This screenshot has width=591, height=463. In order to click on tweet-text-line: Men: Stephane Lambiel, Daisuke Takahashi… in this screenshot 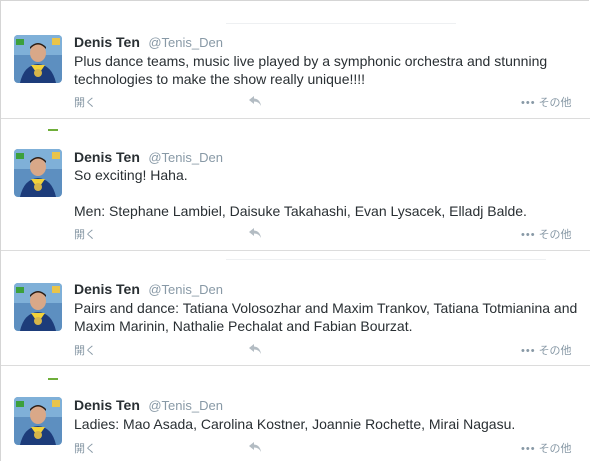, I will do `click(300, 211)`.